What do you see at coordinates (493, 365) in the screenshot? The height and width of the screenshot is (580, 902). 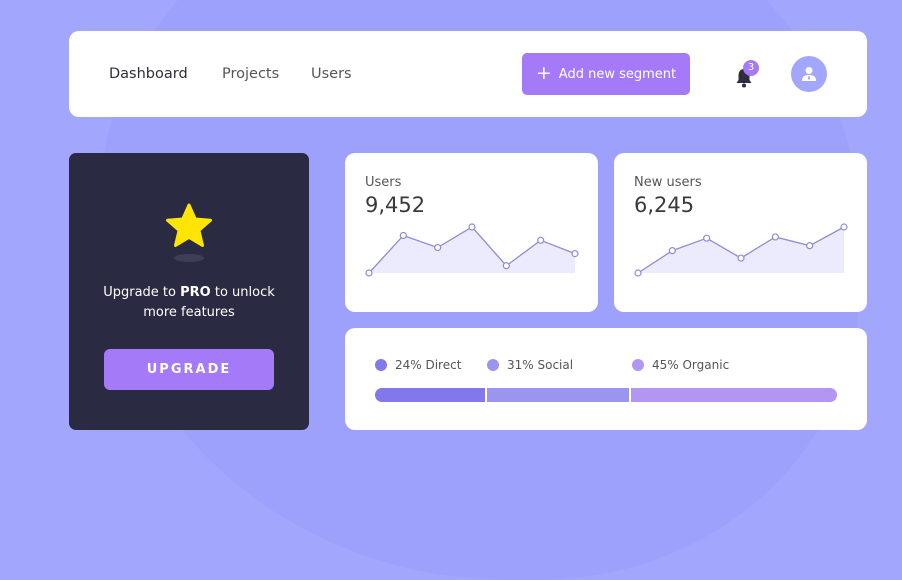 I see `legend-dot-social` at bounding box center [493, 365].